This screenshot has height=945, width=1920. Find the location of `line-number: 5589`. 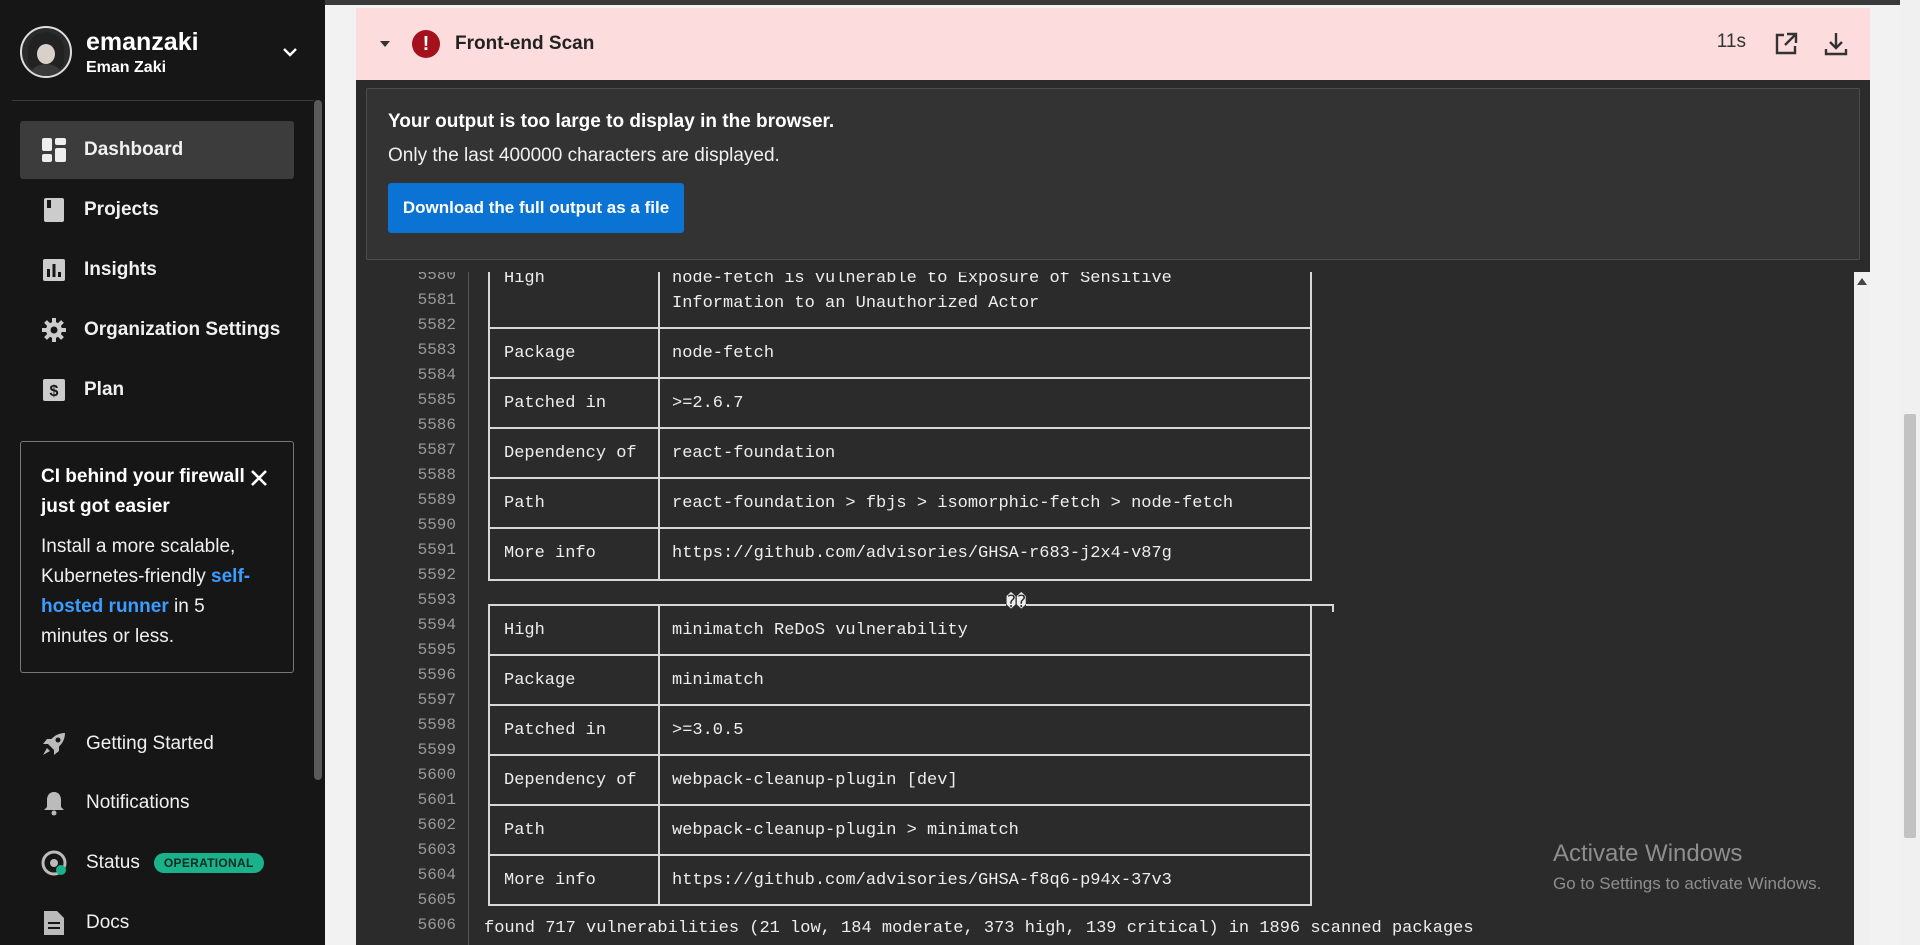

line-number: 5589 is located at coordinates (436, 500).